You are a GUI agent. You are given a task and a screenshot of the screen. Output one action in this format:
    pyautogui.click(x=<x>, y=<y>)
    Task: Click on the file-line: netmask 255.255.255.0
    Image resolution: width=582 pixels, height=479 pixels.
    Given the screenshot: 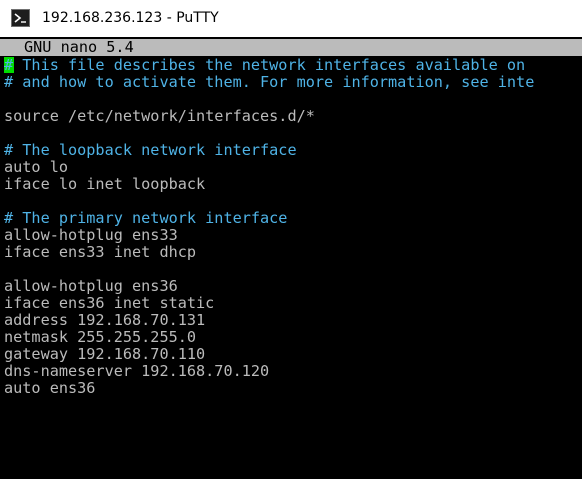 What is the action you would take?
    pyautogui.click(x=100, y=337)
    